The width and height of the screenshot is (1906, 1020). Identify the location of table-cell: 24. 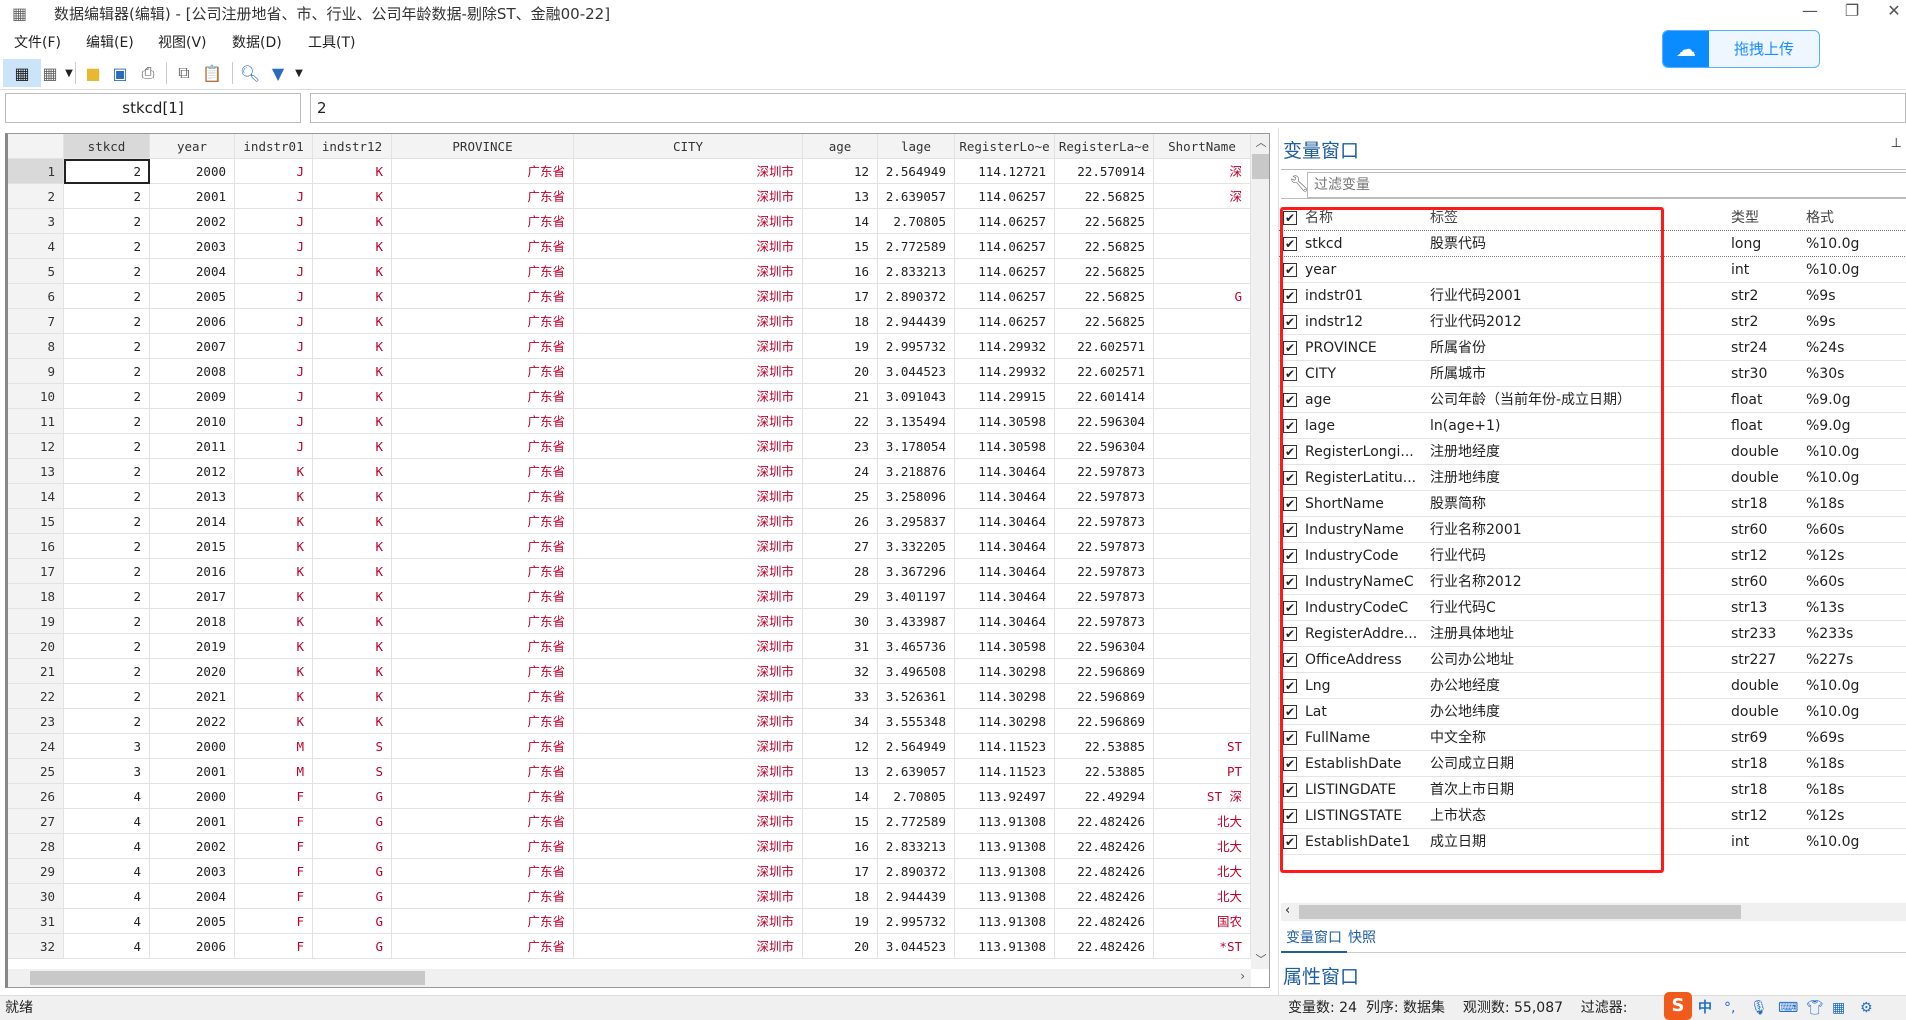
(840, 471).